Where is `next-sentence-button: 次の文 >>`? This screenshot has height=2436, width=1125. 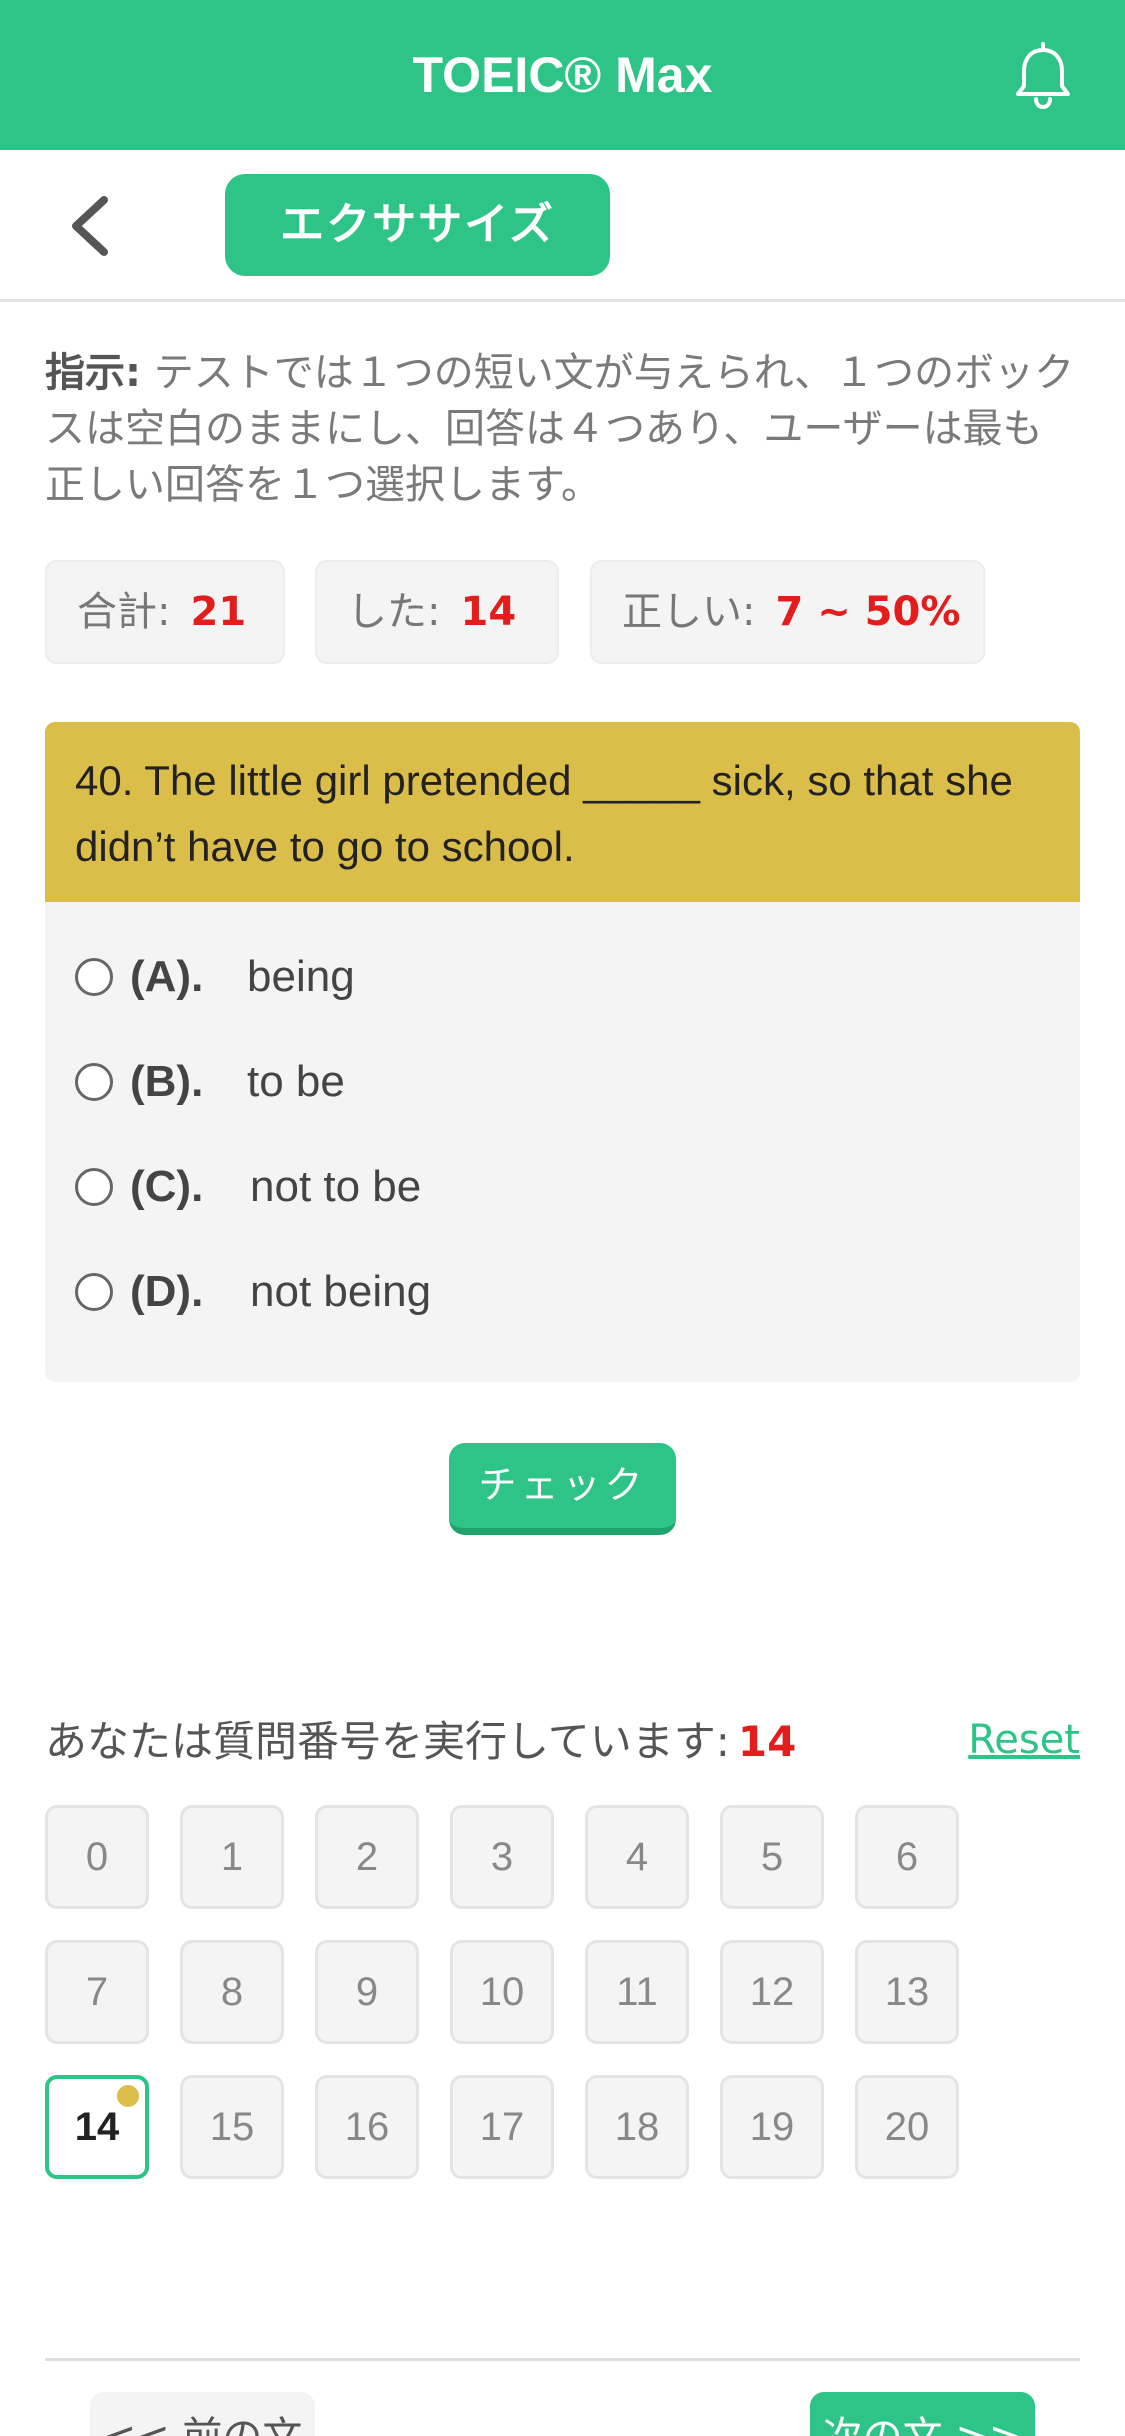 next-sentence-button: 次の文 >> is located at coordinates (922, 2414).